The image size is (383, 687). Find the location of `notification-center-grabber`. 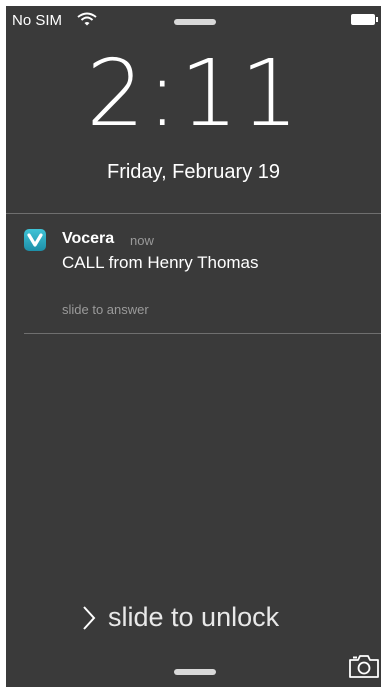

notification-center-grabber is located at coordinates (195, 22).